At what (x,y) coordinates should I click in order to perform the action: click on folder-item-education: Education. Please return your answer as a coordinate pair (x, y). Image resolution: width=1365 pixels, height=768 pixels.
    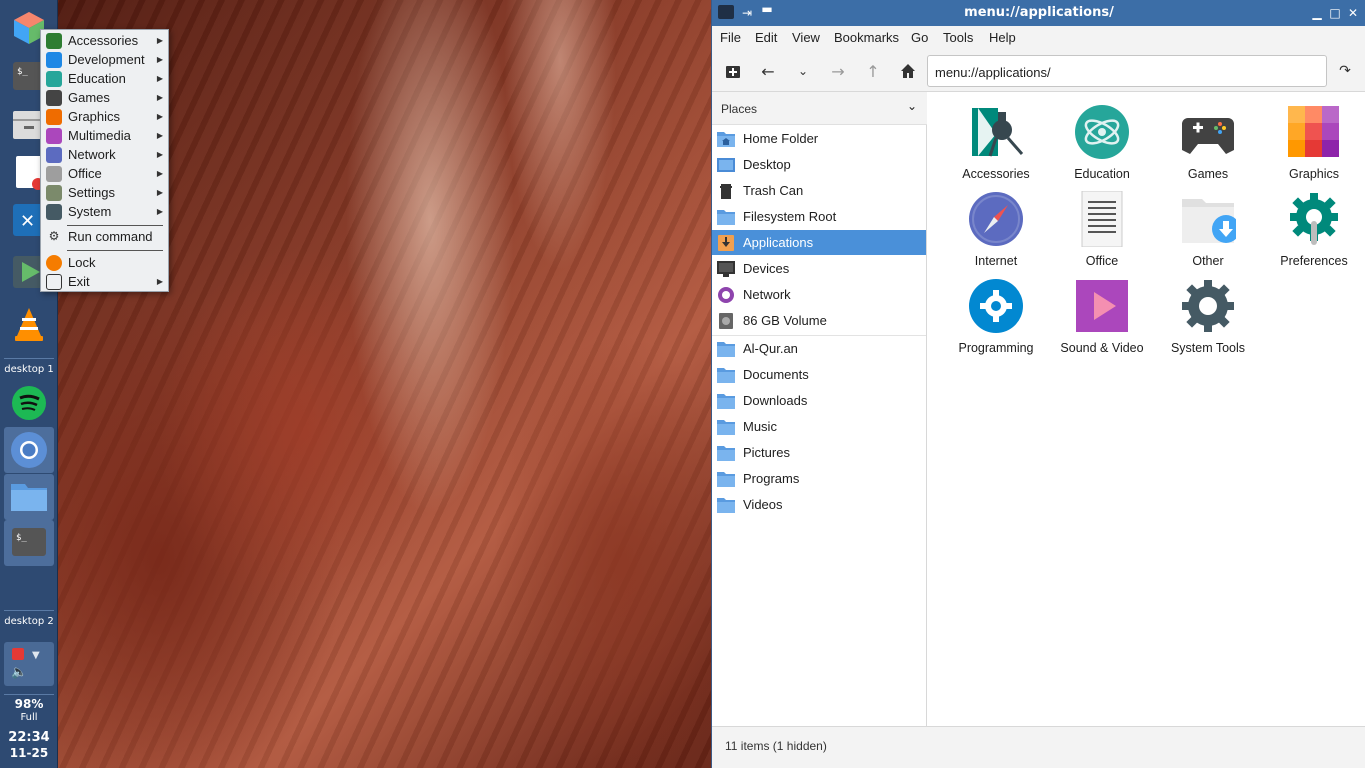
    Looking at the image, I should click on (1102, 137).